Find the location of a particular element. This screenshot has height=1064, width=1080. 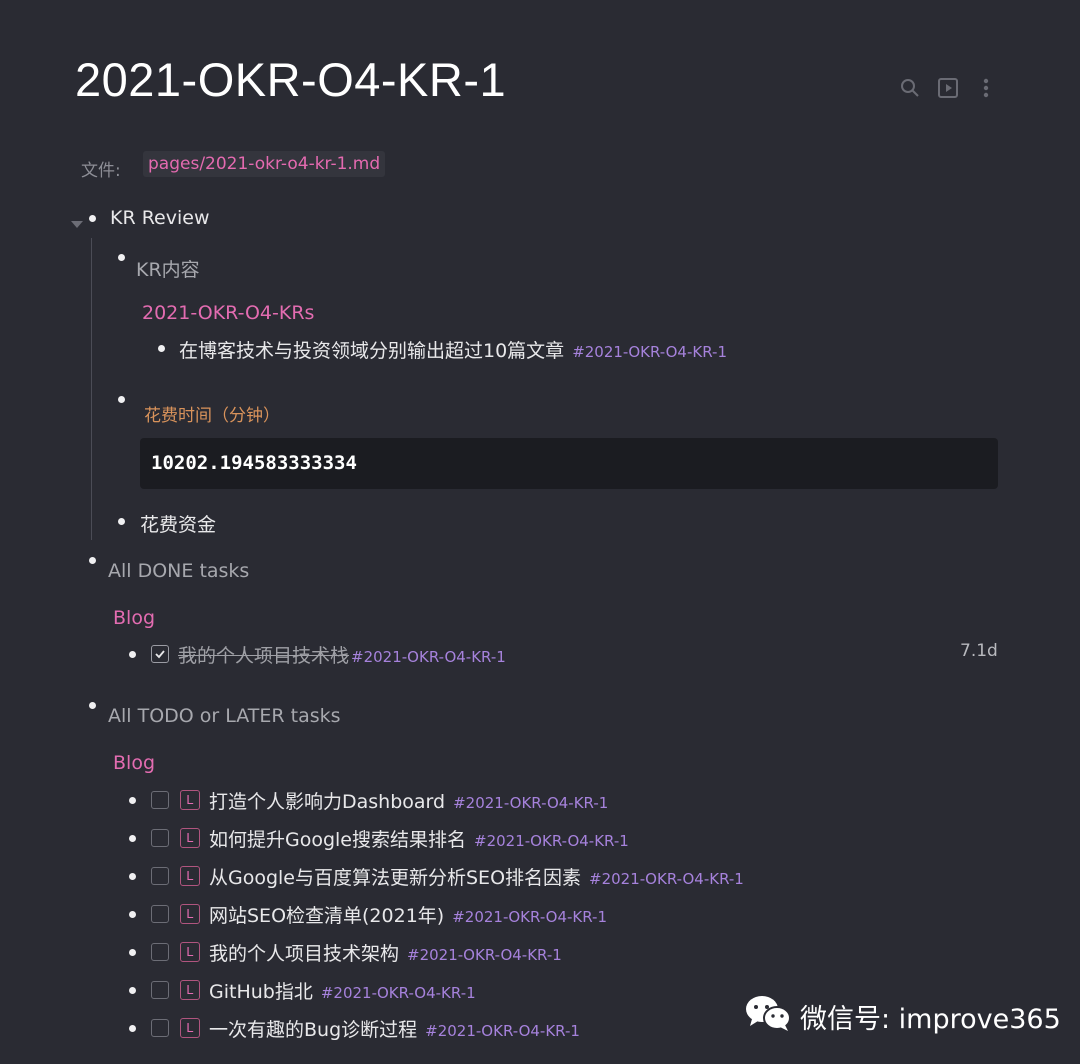

watermark: 微信号: improve365 is located at coordinates (902, 1016).